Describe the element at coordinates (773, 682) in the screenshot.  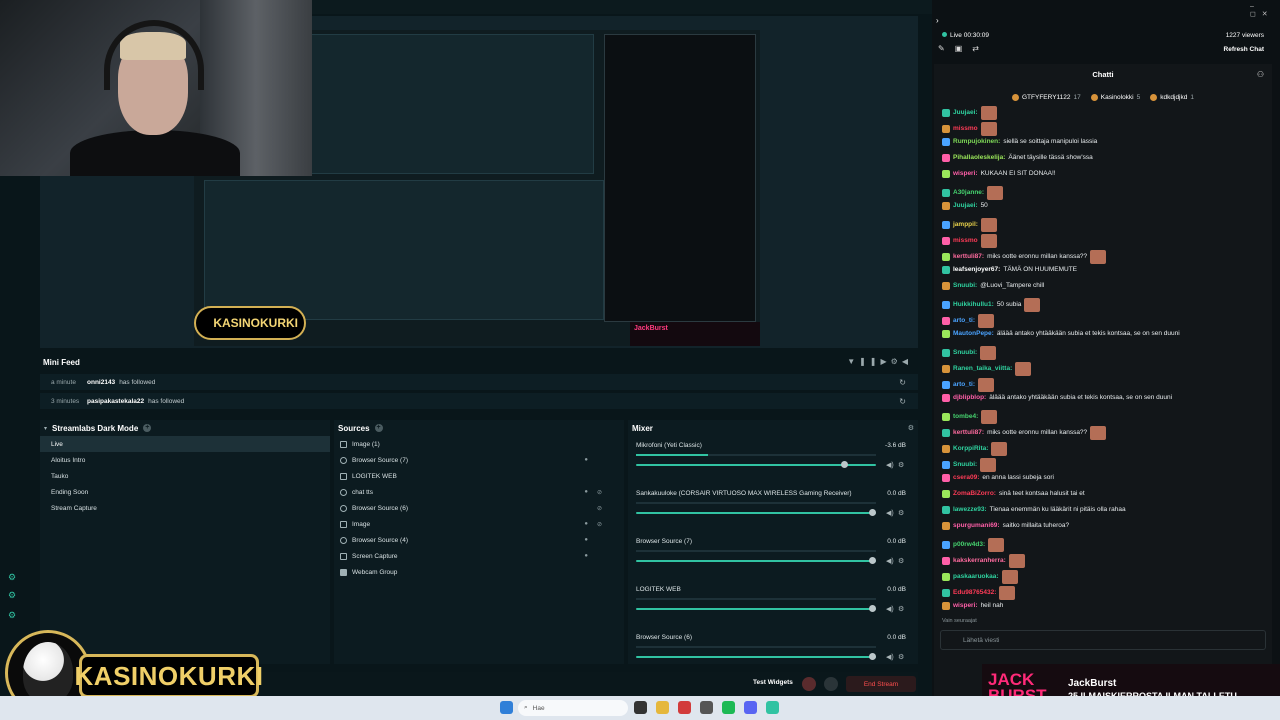
I see `test-widgets-button: Test Widgets` at that location.